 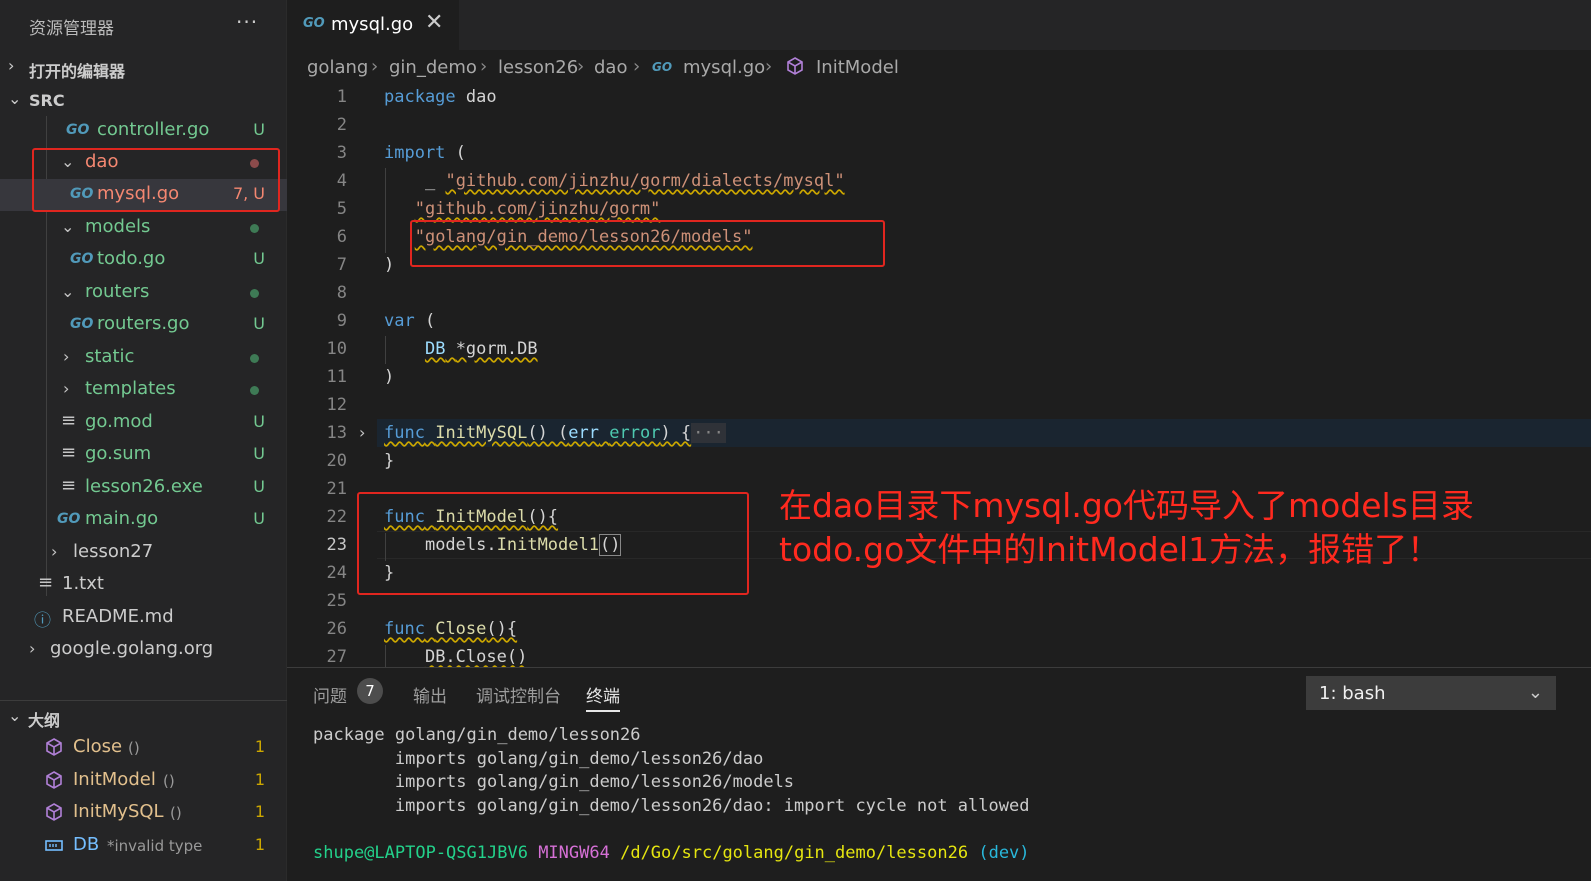 What do you see at coordinates (143, 618) in the screenshot?
I see `tree-item-readme-md: ⓘ README.md` at bounding box center [143, 618].